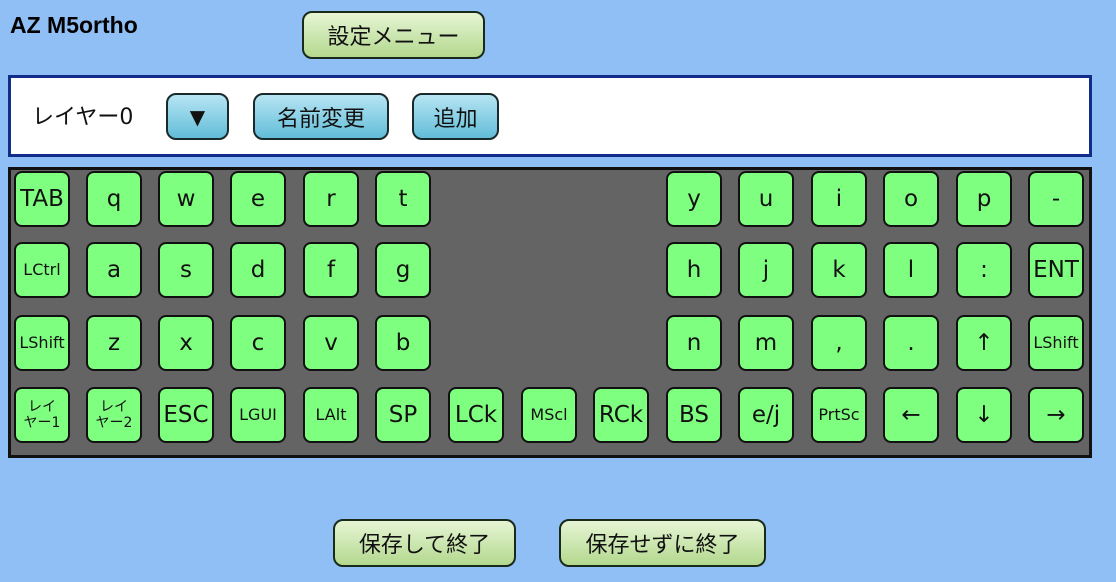 This screenshot has height=582, width=1116. I want to click on key-r3-c5: SP, so click(403, 415).